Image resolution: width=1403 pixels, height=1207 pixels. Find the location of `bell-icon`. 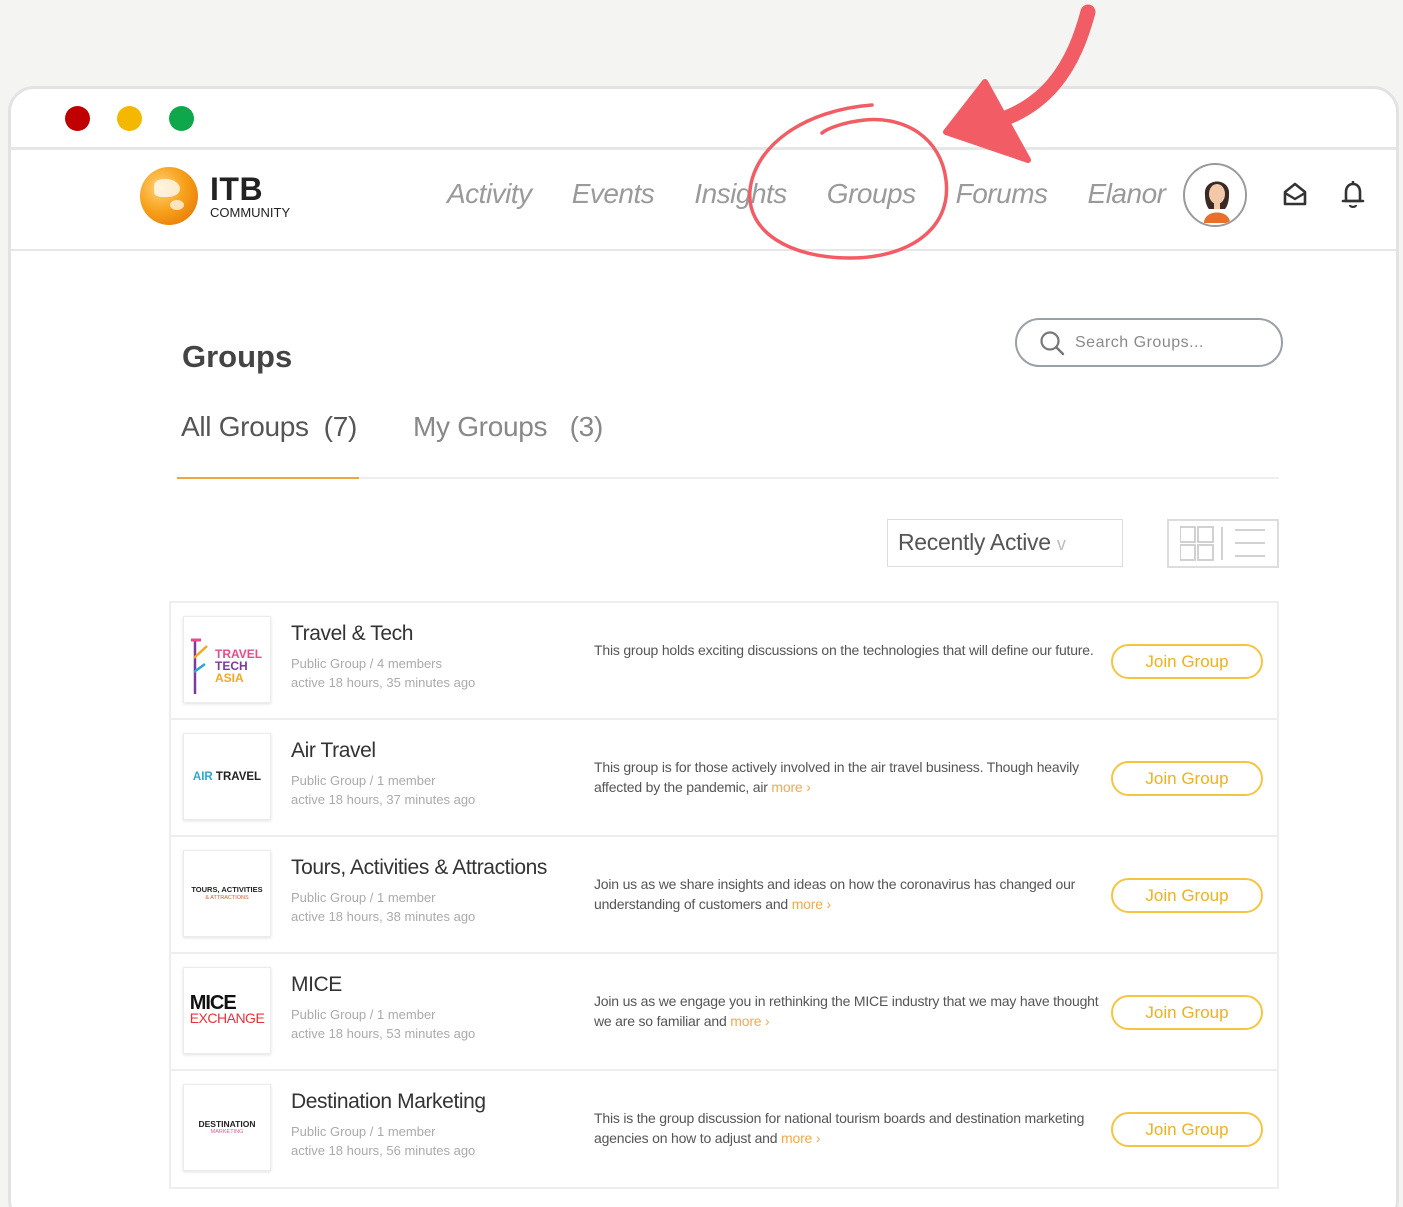

bell-icon is located at coordinates (1353, 194).